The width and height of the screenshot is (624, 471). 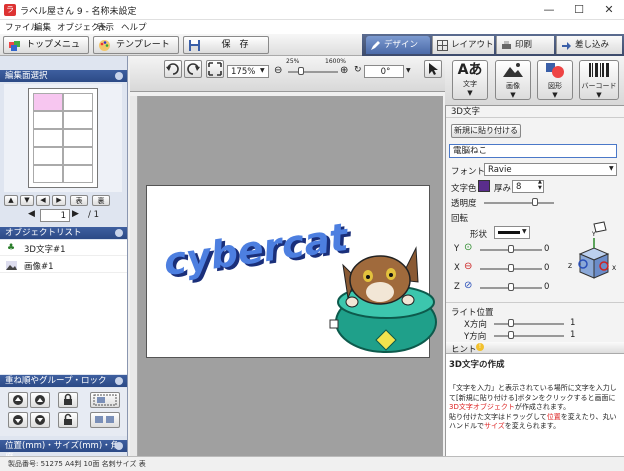 What do you see at coordinates (506, 45) in the screenshot?
I see `printer-icon` at bounding box center [506, 45].